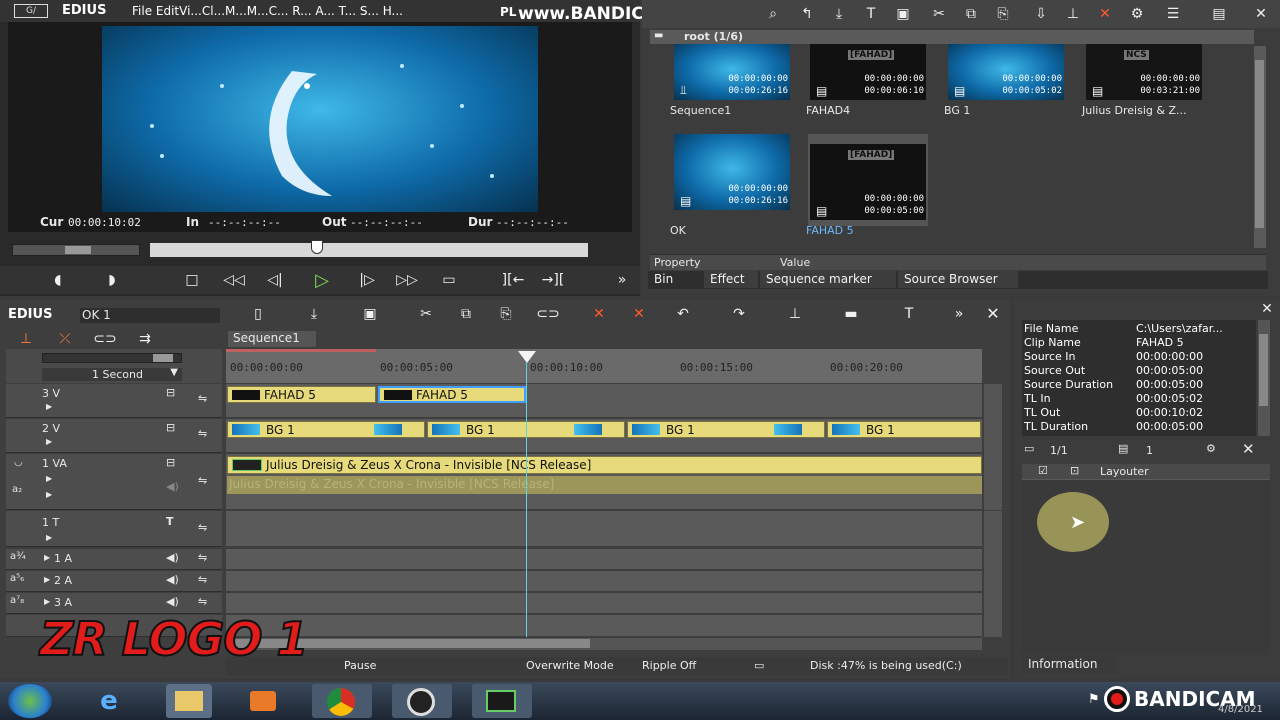 The image size is (1280, 720). What do you see at coordinates (272, 339) in the screenshot?
I see `sequence-tab: Sequence1` at bounding box center [272, 339].